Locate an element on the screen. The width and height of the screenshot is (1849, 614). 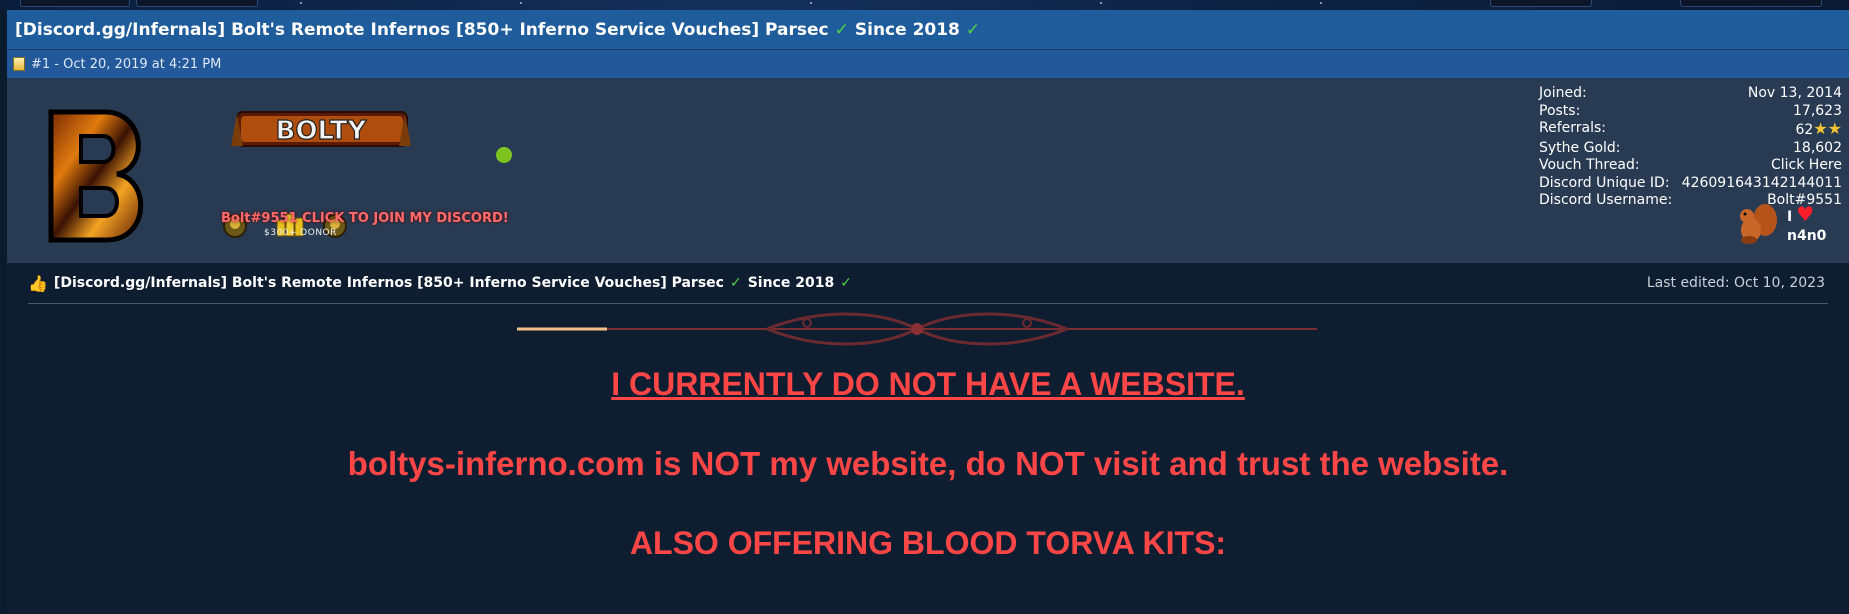
online-status-indicator is located at coordinates (504, 155).